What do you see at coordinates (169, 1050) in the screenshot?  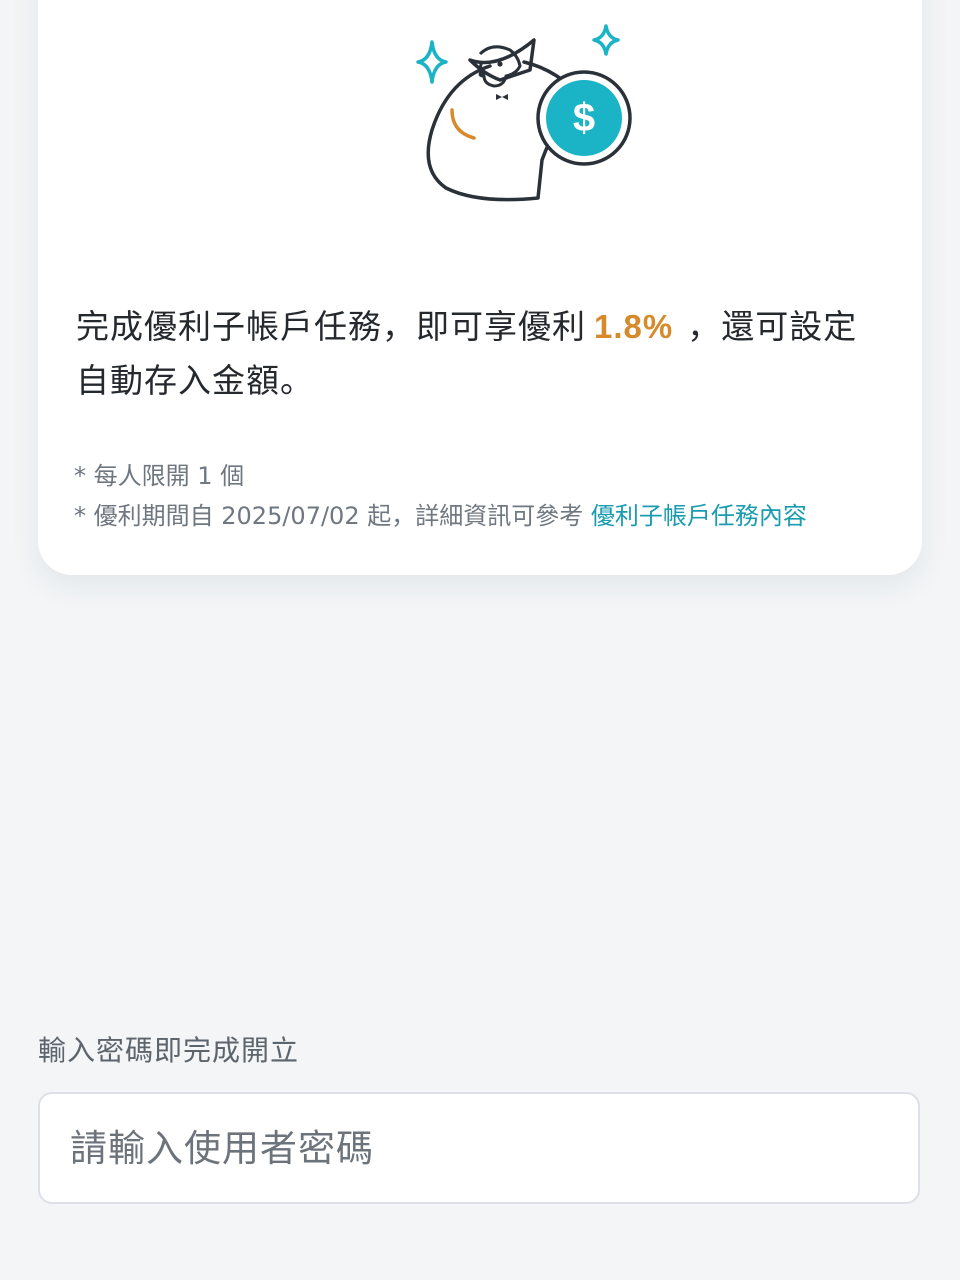 I see `password-label: 輸入密碼即完成開立` at bounding box center [169, 1050].